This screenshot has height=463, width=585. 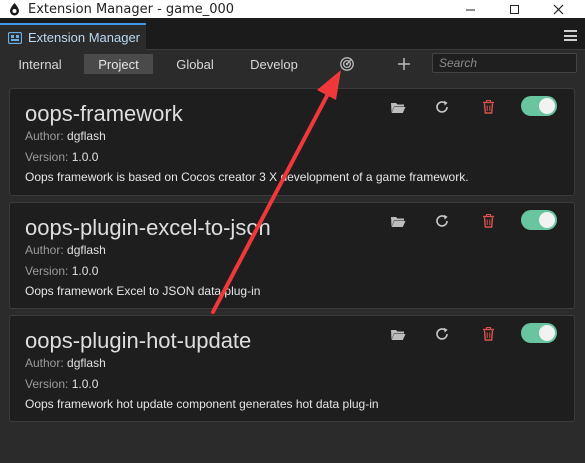 I want to click on close-button, so click(x=558, y=9).